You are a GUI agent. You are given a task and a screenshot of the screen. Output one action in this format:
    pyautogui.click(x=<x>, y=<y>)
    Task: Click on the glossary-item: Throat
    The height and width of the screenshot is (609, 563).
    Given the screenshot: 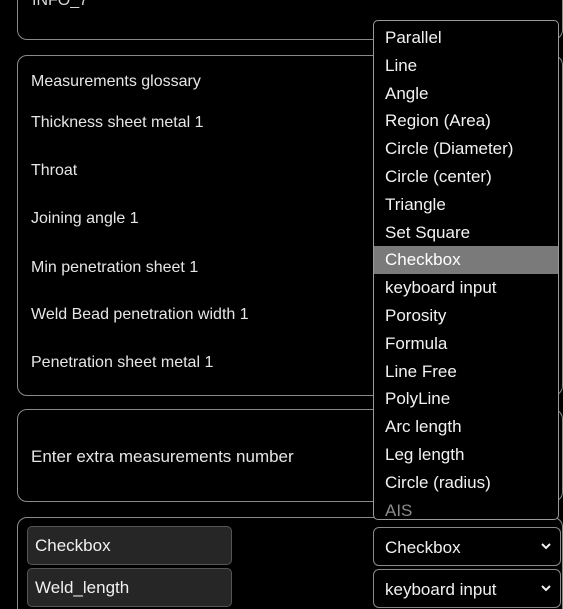 What is the action you would take?
    pyautogui.click(x=54, y=170)
    